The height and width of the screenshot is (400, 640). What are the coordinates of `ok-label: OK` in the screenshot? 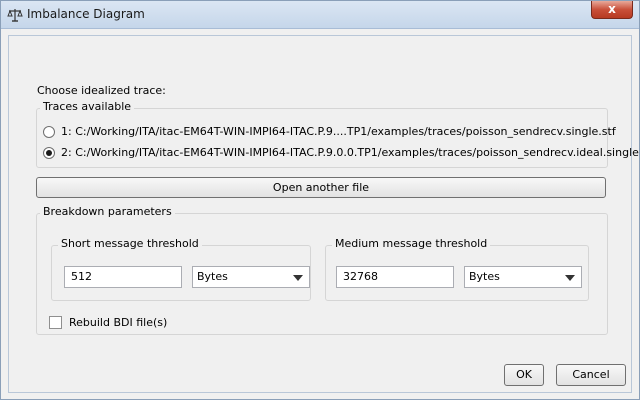 It's located at (524, 374).